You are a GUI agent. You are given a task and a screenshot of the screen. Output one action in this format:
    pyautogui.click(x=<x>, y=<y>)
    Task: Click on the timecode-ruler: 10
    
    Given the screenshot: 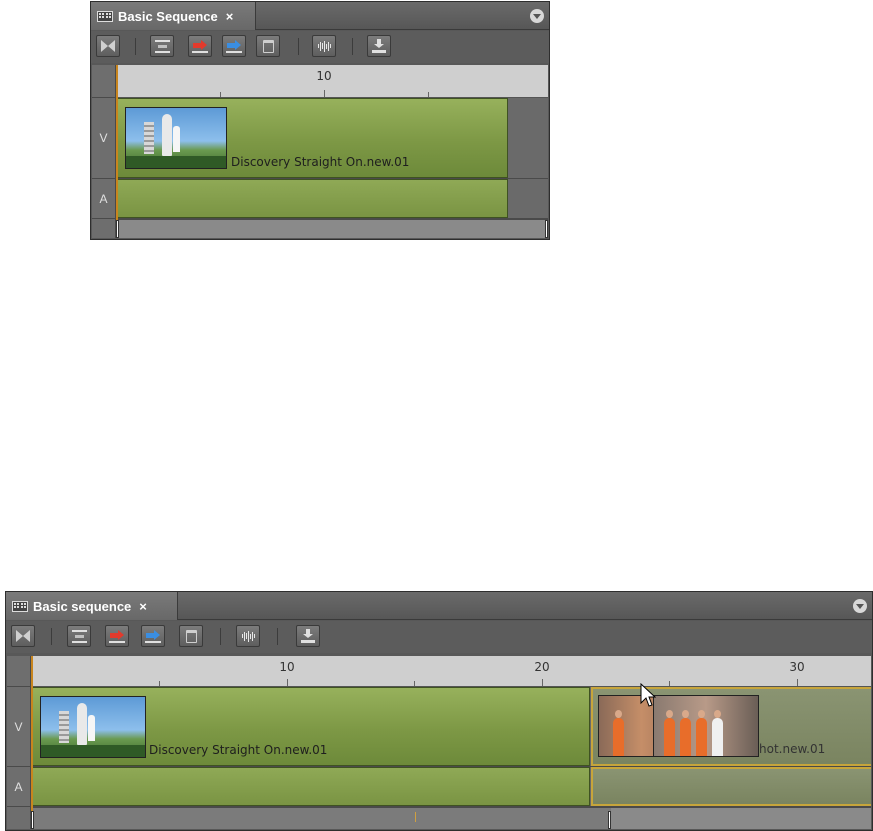 What is the action you would take?
    pyautogui.click(x=332, y=81)
    